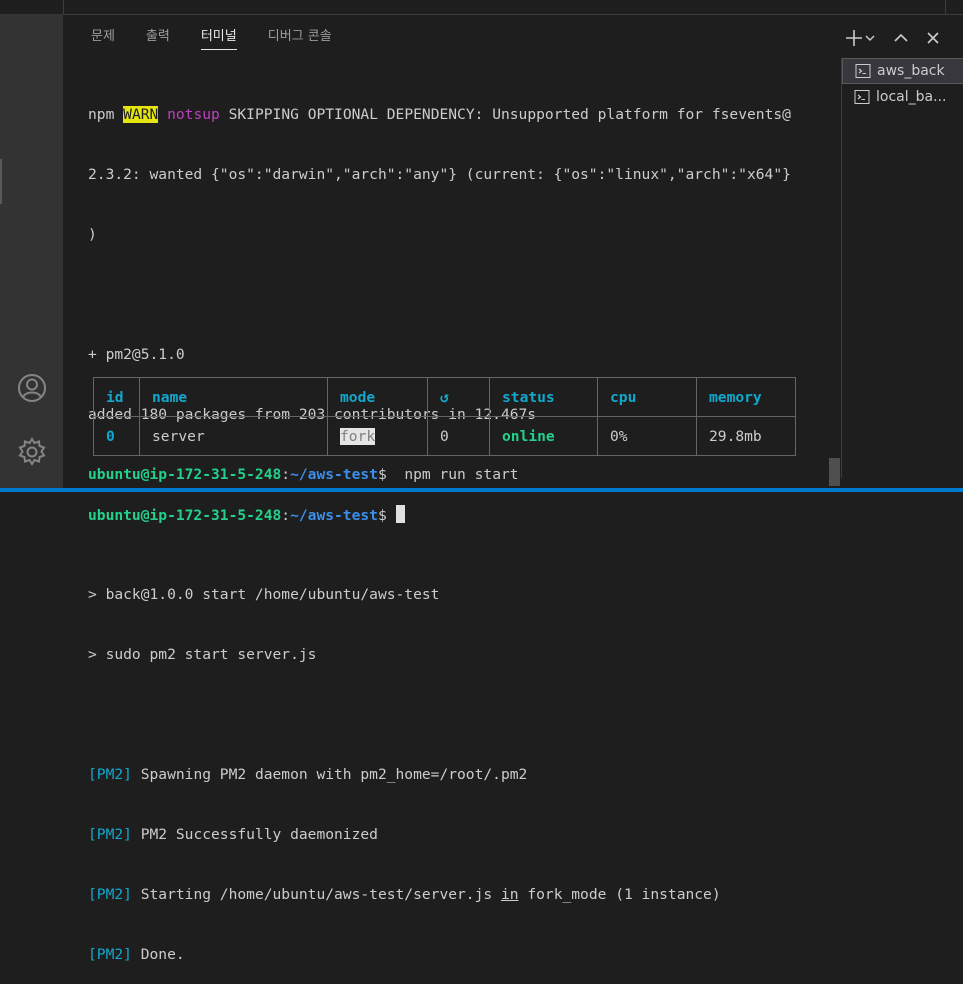 This screenshot has width=963, height=984. Describe the element at coordinates (300, 37) in the screenshot. I see `tab-debug-console: 디버그 콘솔` at that location.